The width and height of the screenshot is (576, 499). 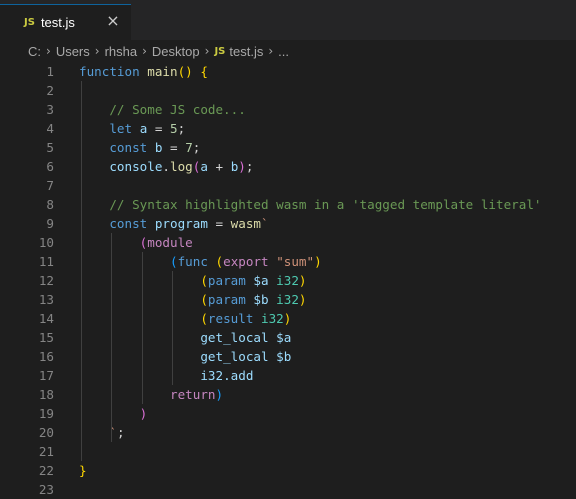 What do you see at coordinates (185, 71) in the screenshot?
I see `code-token: ()` at bounding box center [185, 71].